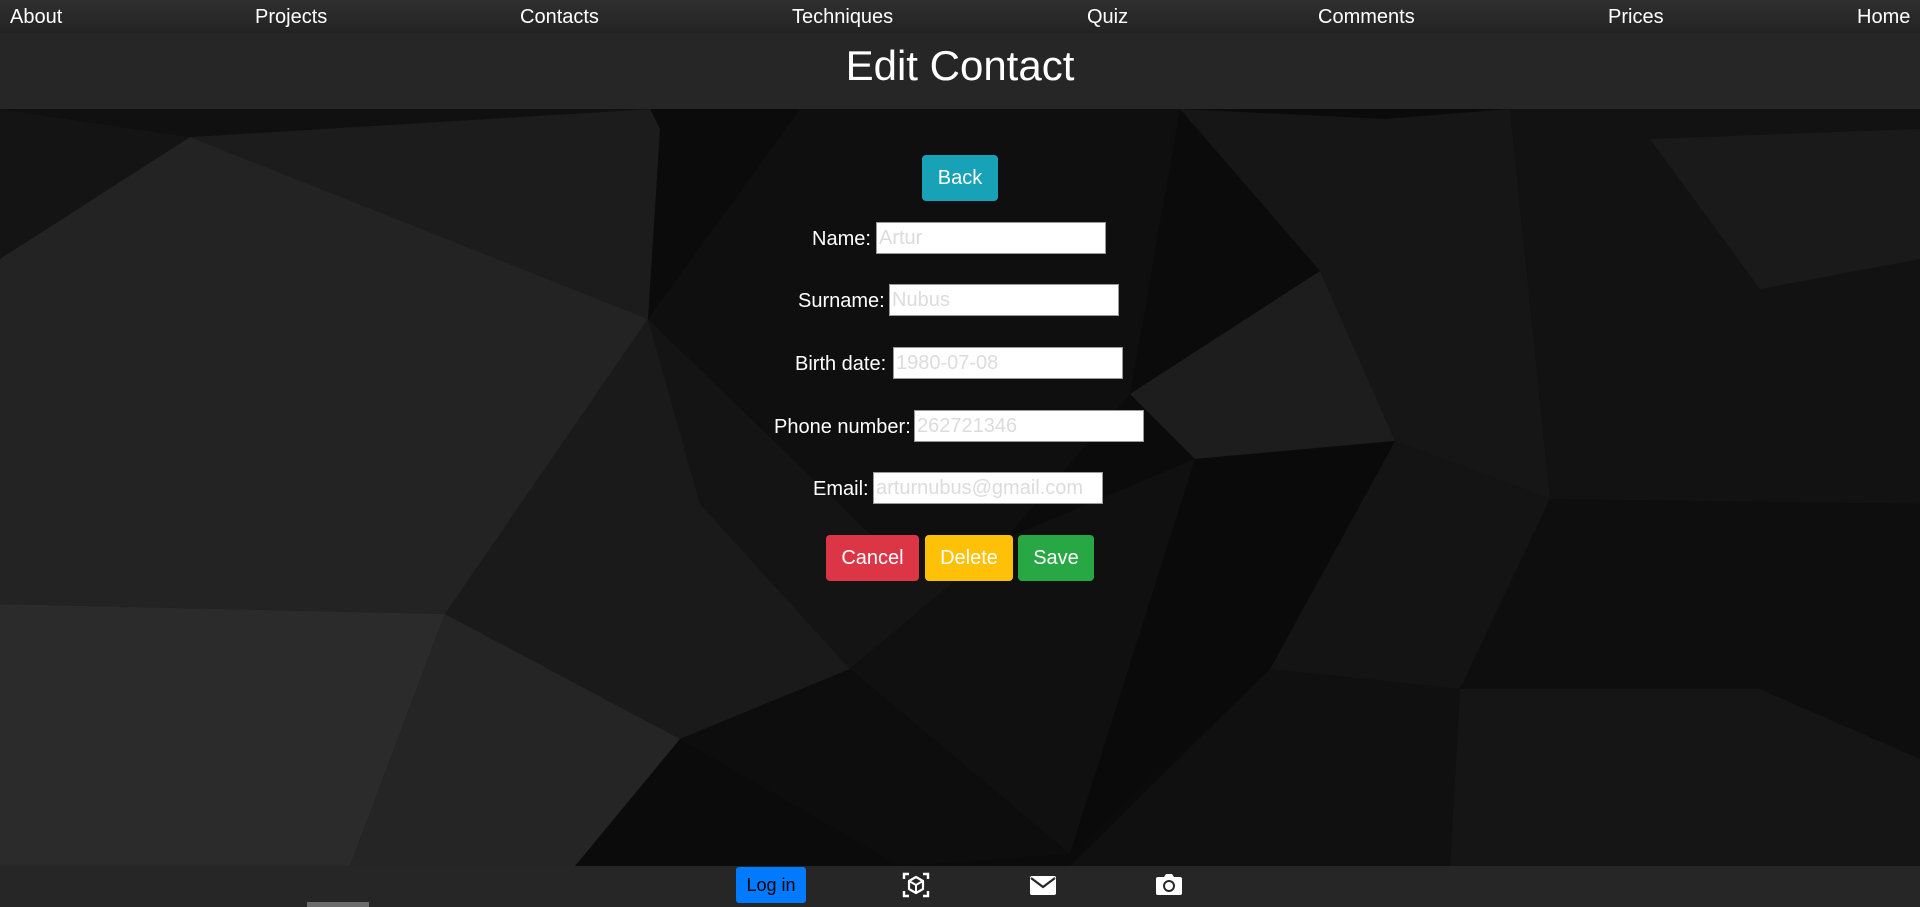  I want to click on surname-label: Surname:, so click(841, 301).